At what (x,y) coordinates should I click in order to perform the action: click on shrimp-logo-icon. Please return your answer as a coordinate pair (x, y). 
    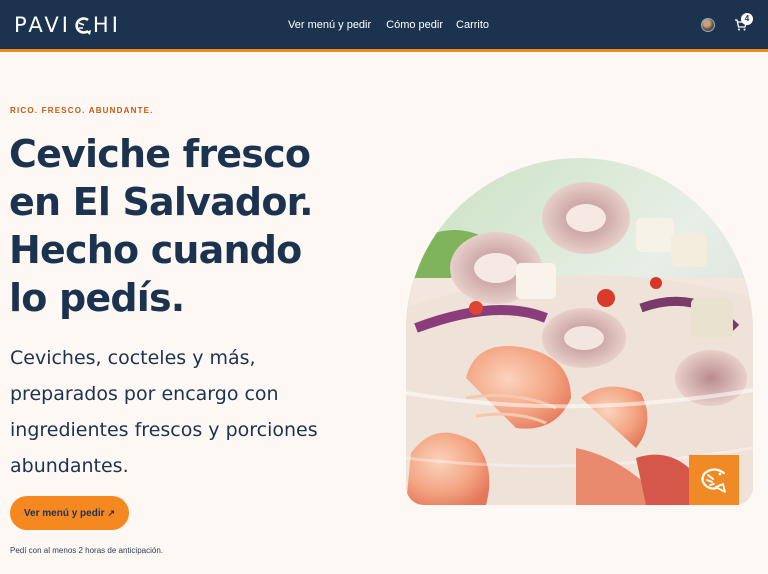
    Looking at the image, I should click on (83, 26).